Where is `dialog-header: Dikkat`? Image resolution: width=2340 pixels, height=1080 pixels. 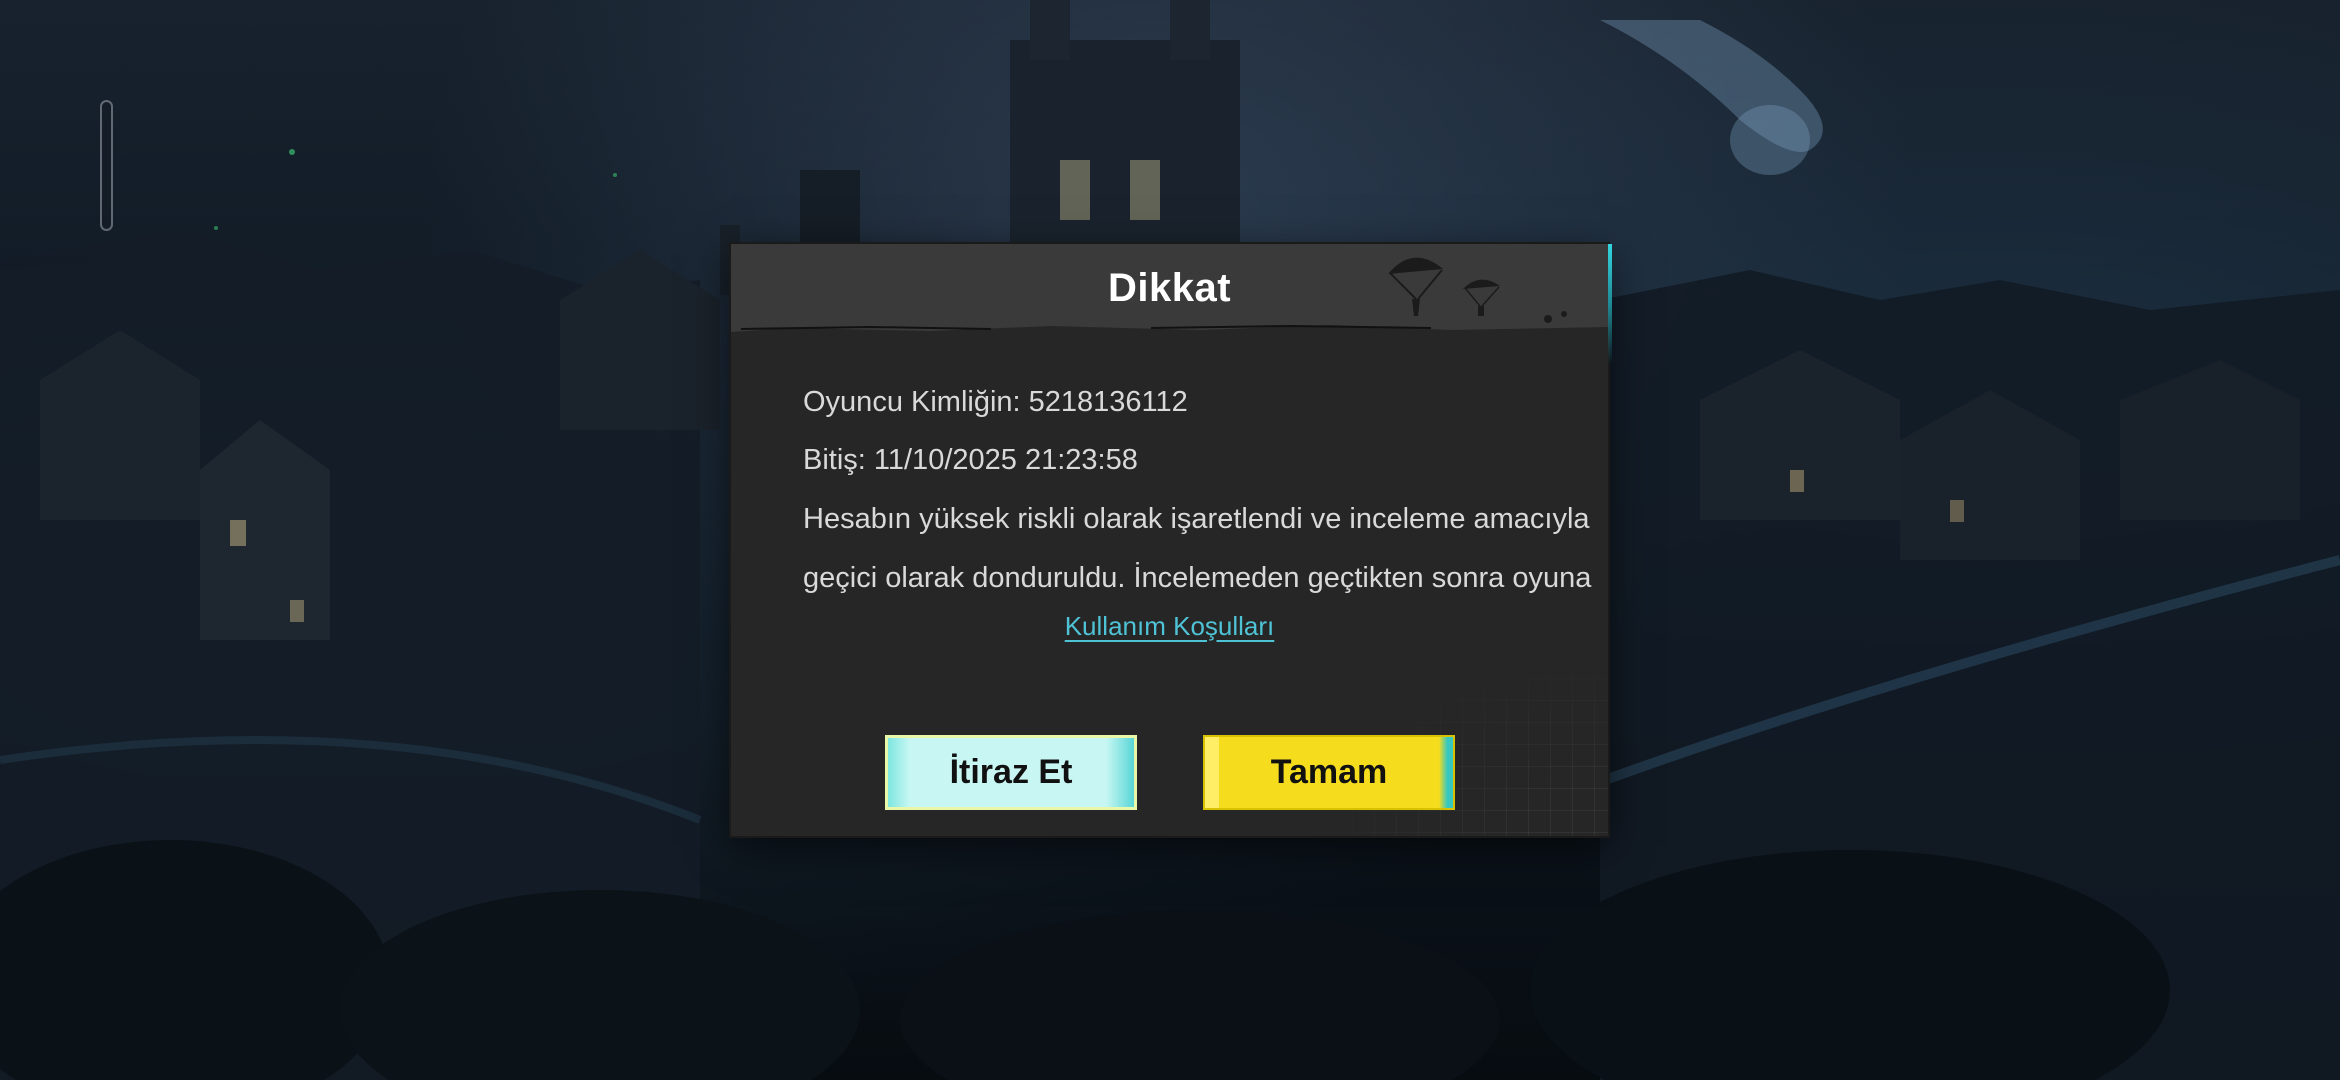
dialog-header: Dikkat is located at coordinates (1169, 291).